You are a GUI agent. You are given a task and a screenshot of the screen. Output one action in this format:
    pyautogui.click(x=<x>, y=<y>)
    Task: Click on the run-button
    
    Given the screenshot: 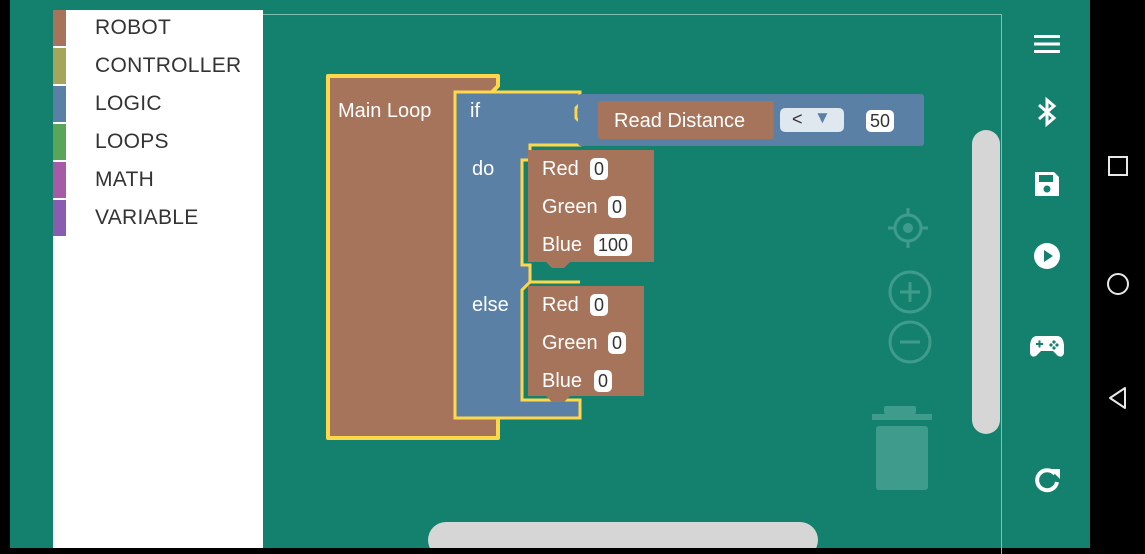 What is the action you would take?
    pyautogui.click(x=1046, y=256)
    